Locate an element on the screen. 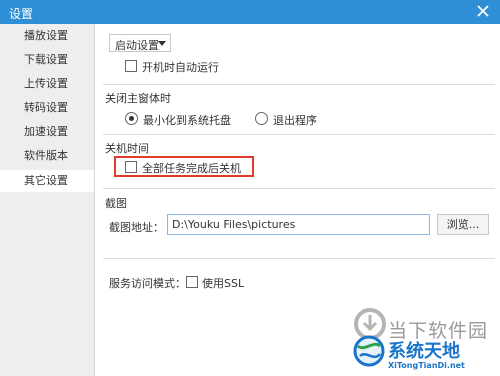  window-title: 设置 is located at coordinates (21, 14).